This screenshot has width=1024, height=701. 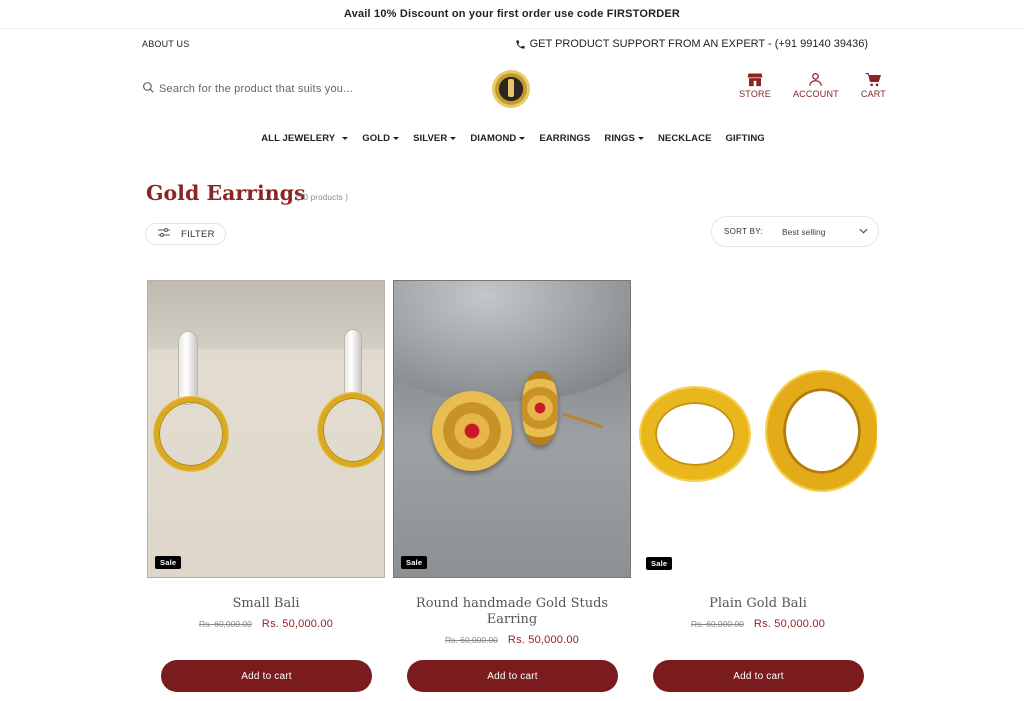 What do you see at coordinates (815, 79) in the screenshot?
I see `account-icon` at bounding box center [815, 79].